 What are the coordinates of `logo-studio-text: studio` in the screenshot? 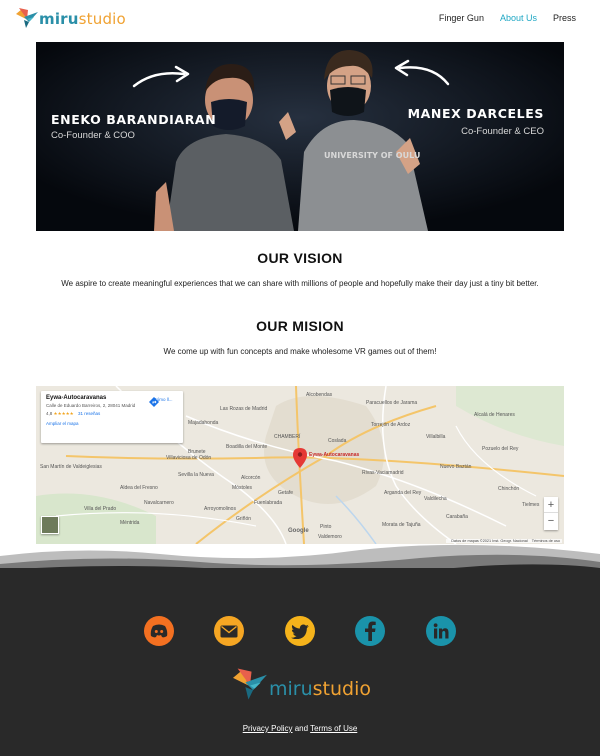 It's located at (102, 19).